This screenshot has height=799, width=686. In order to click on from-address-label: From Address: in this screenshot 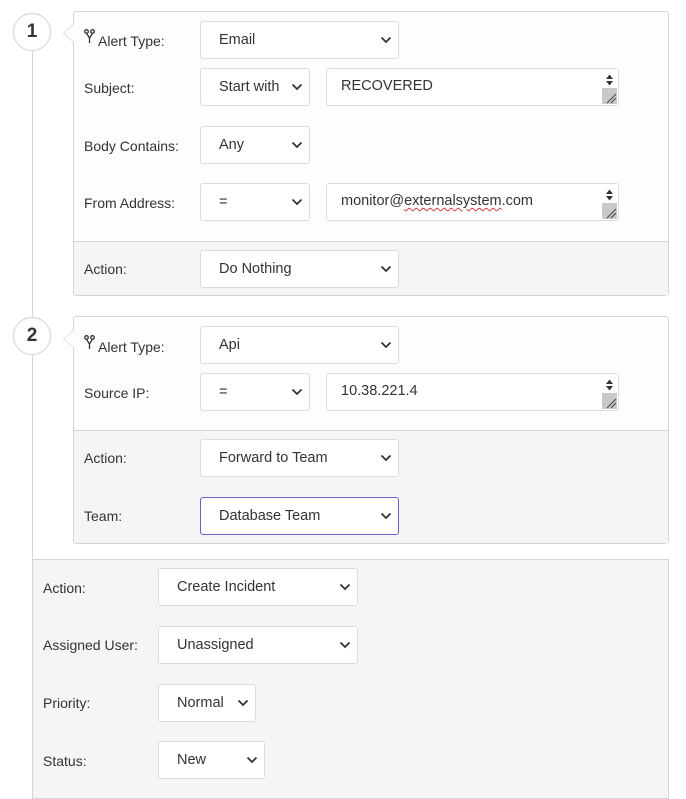, I will do `click(130, 203)`.